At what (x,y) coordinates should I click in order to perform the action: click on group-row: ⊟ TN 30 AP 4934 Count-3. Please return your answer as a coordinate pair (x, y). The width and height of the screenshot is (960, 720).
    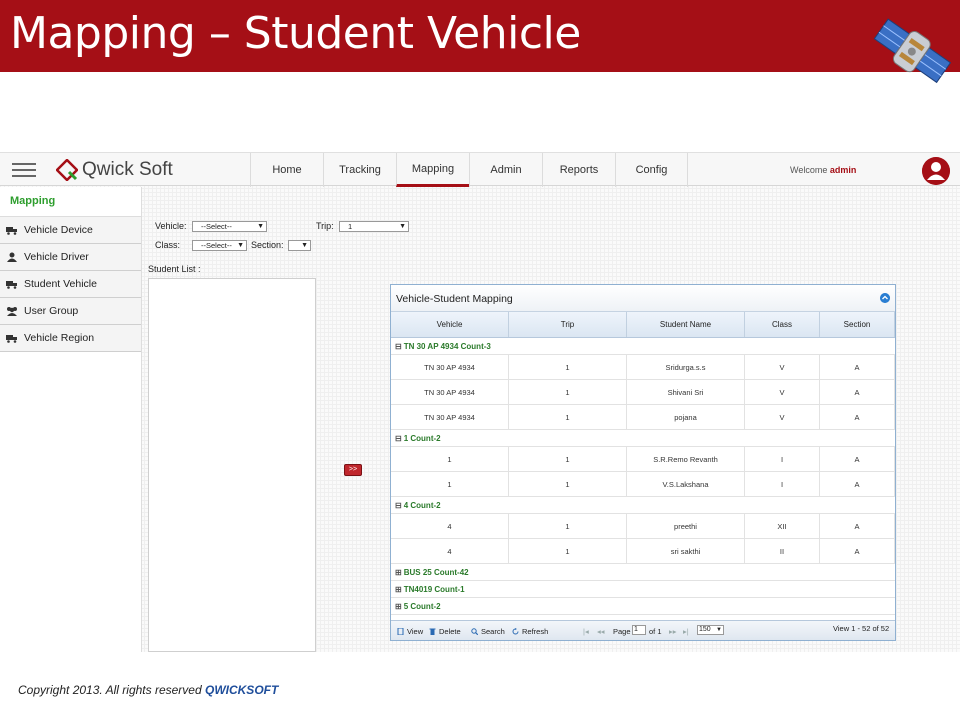
    Looking at the image, I should click on (643, 346).